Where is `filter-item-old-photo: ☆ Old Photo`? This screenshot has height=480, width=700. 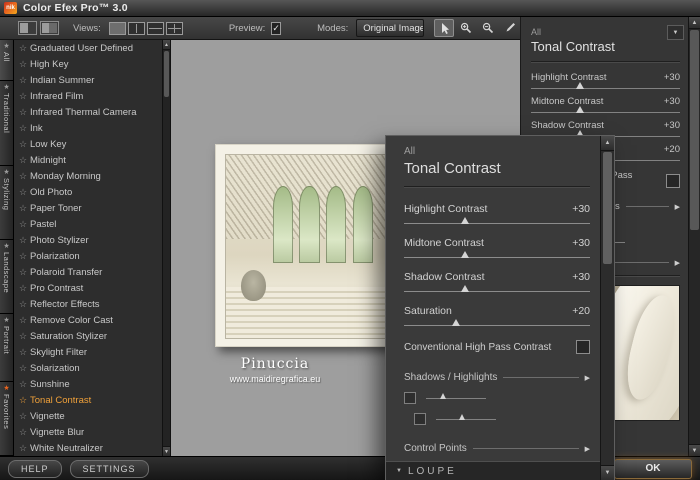
filter-item-old-photo: ☆ Old Photo is located at coordinates (88, 192).